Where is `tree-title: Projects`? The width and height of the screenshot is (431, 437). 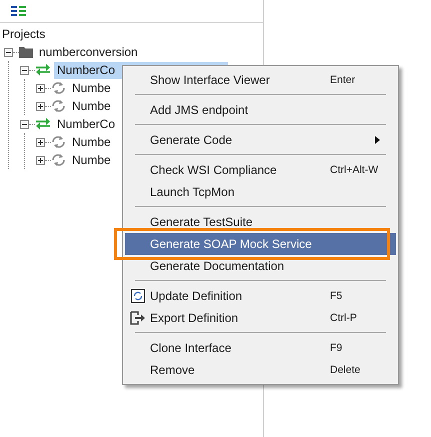
tree-title: Projects is located at coordinates (24, 34).